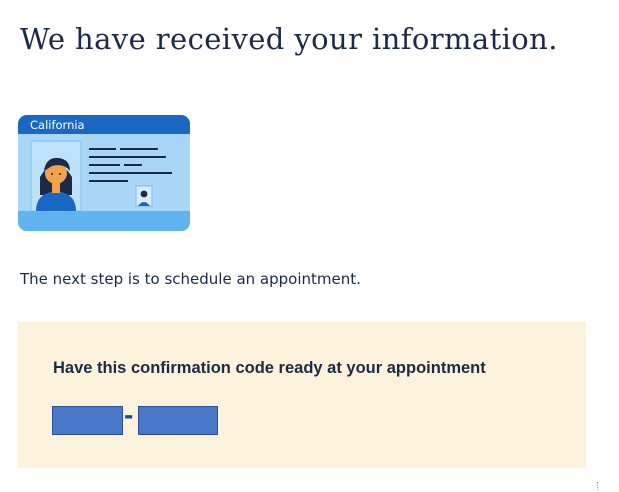  What do you see at coordinates (137, 416) in the screenshot?
I see `confirmation-code: -` at bounding box center [137, 416].